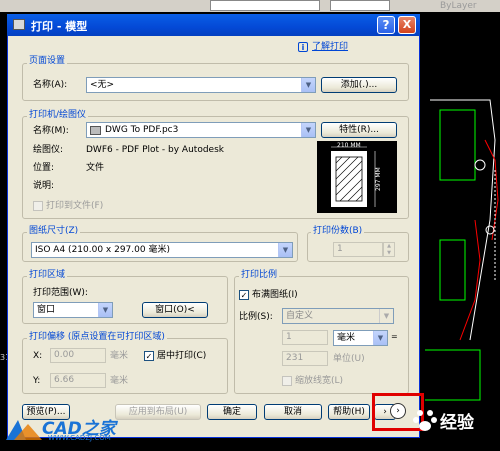 The image size is (500, 451). What do you see at coordinates (78, 355) in the screenshot?
I see `offset-x-input: 0.00` at bounding box center [78, 355].